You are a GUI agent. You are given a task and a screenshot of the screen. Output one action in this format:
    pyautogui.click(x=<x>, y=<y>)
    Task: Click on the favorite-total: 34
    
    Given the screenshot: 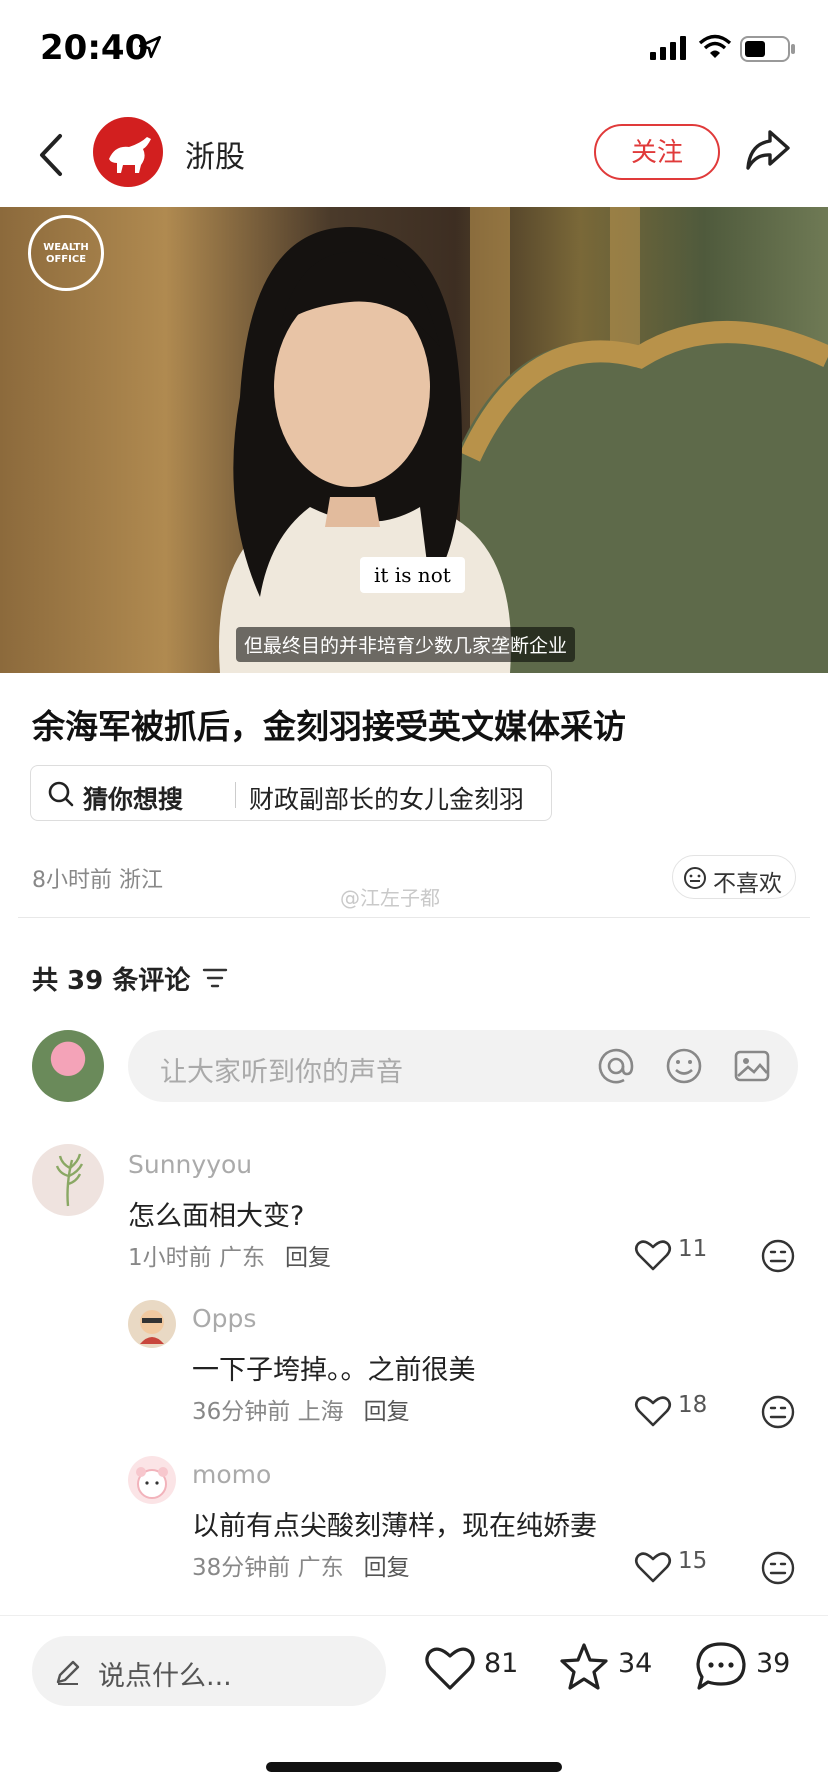 What is the action you would take?
    pyautogui.click(x=635, y=1663)
    